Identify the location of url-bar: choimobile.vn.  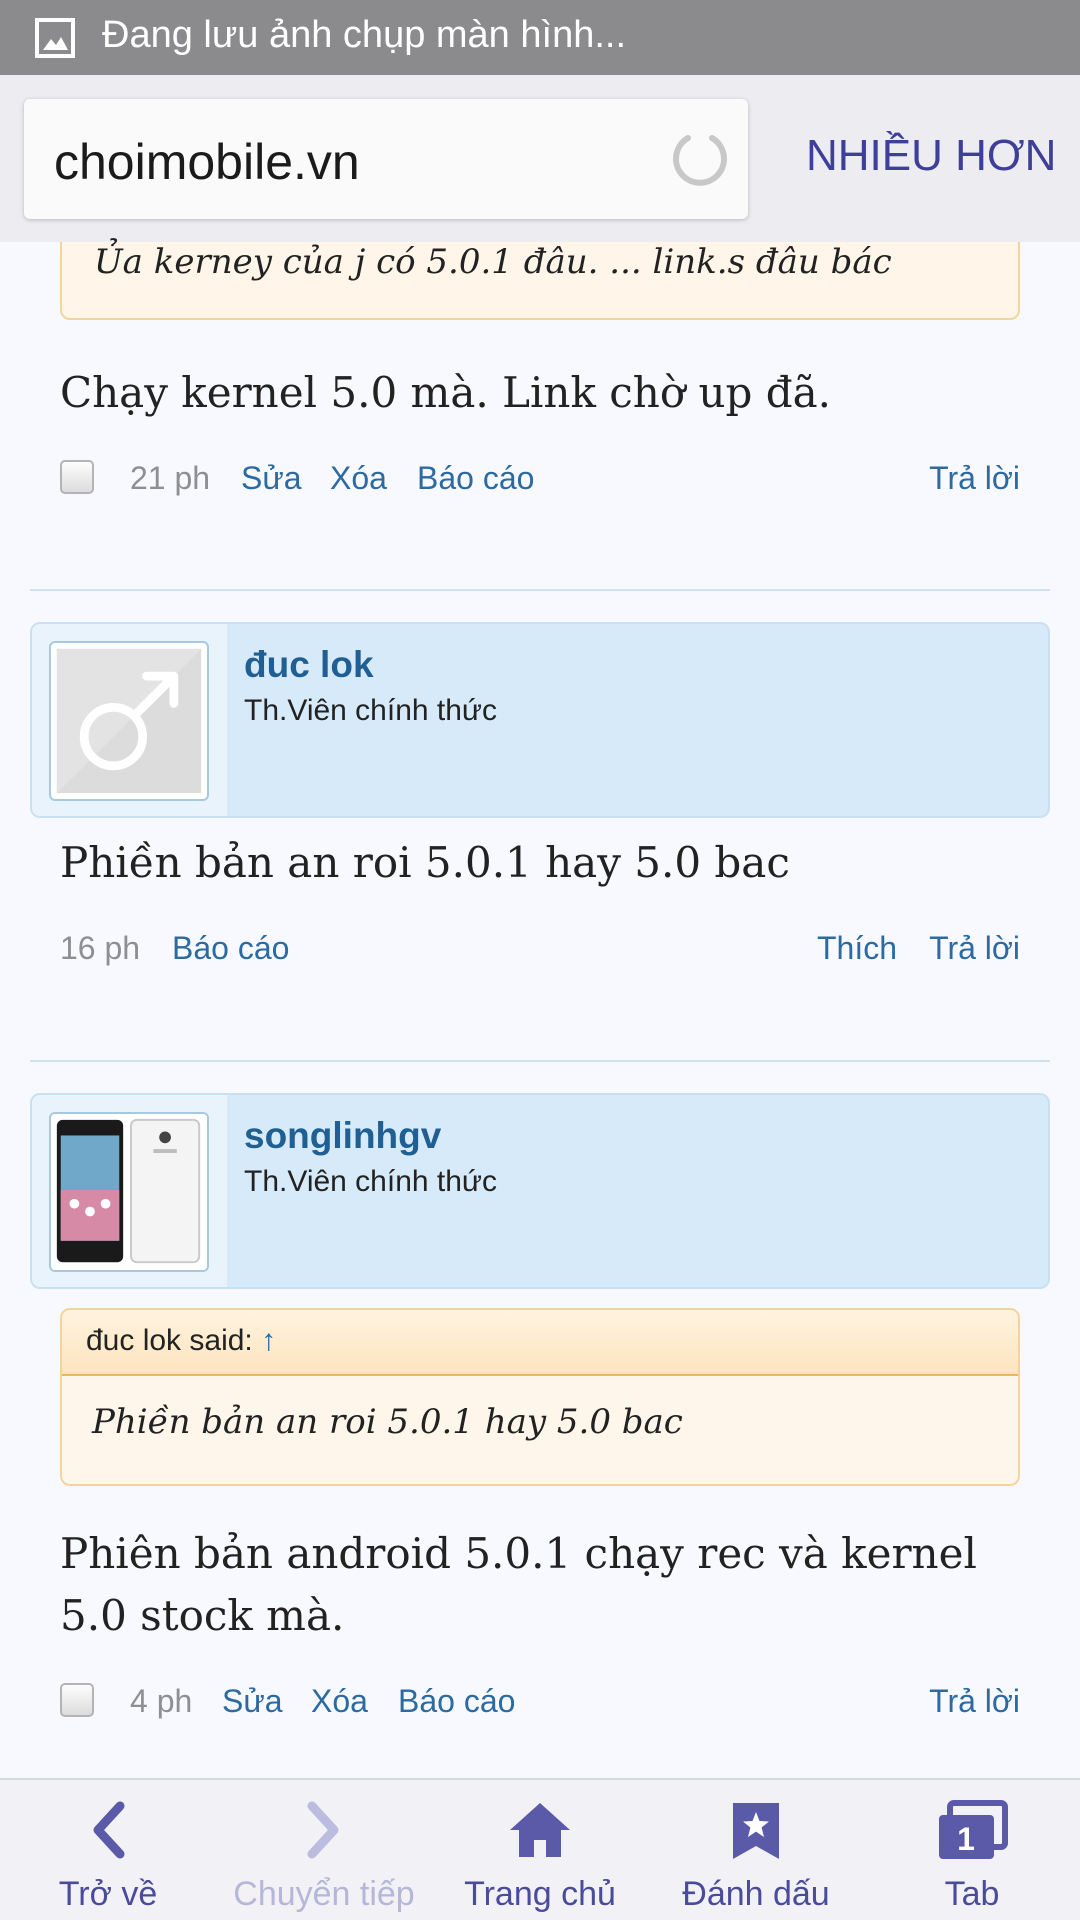
(386, 159).